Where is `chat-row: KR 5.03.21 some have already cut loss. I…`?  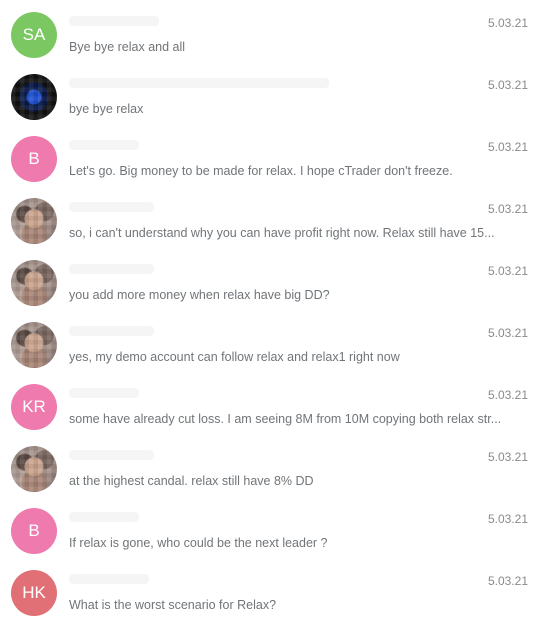
chat-row: KR 5.03.21 some have already cut loss. I… is located at coordinates (270, 403).